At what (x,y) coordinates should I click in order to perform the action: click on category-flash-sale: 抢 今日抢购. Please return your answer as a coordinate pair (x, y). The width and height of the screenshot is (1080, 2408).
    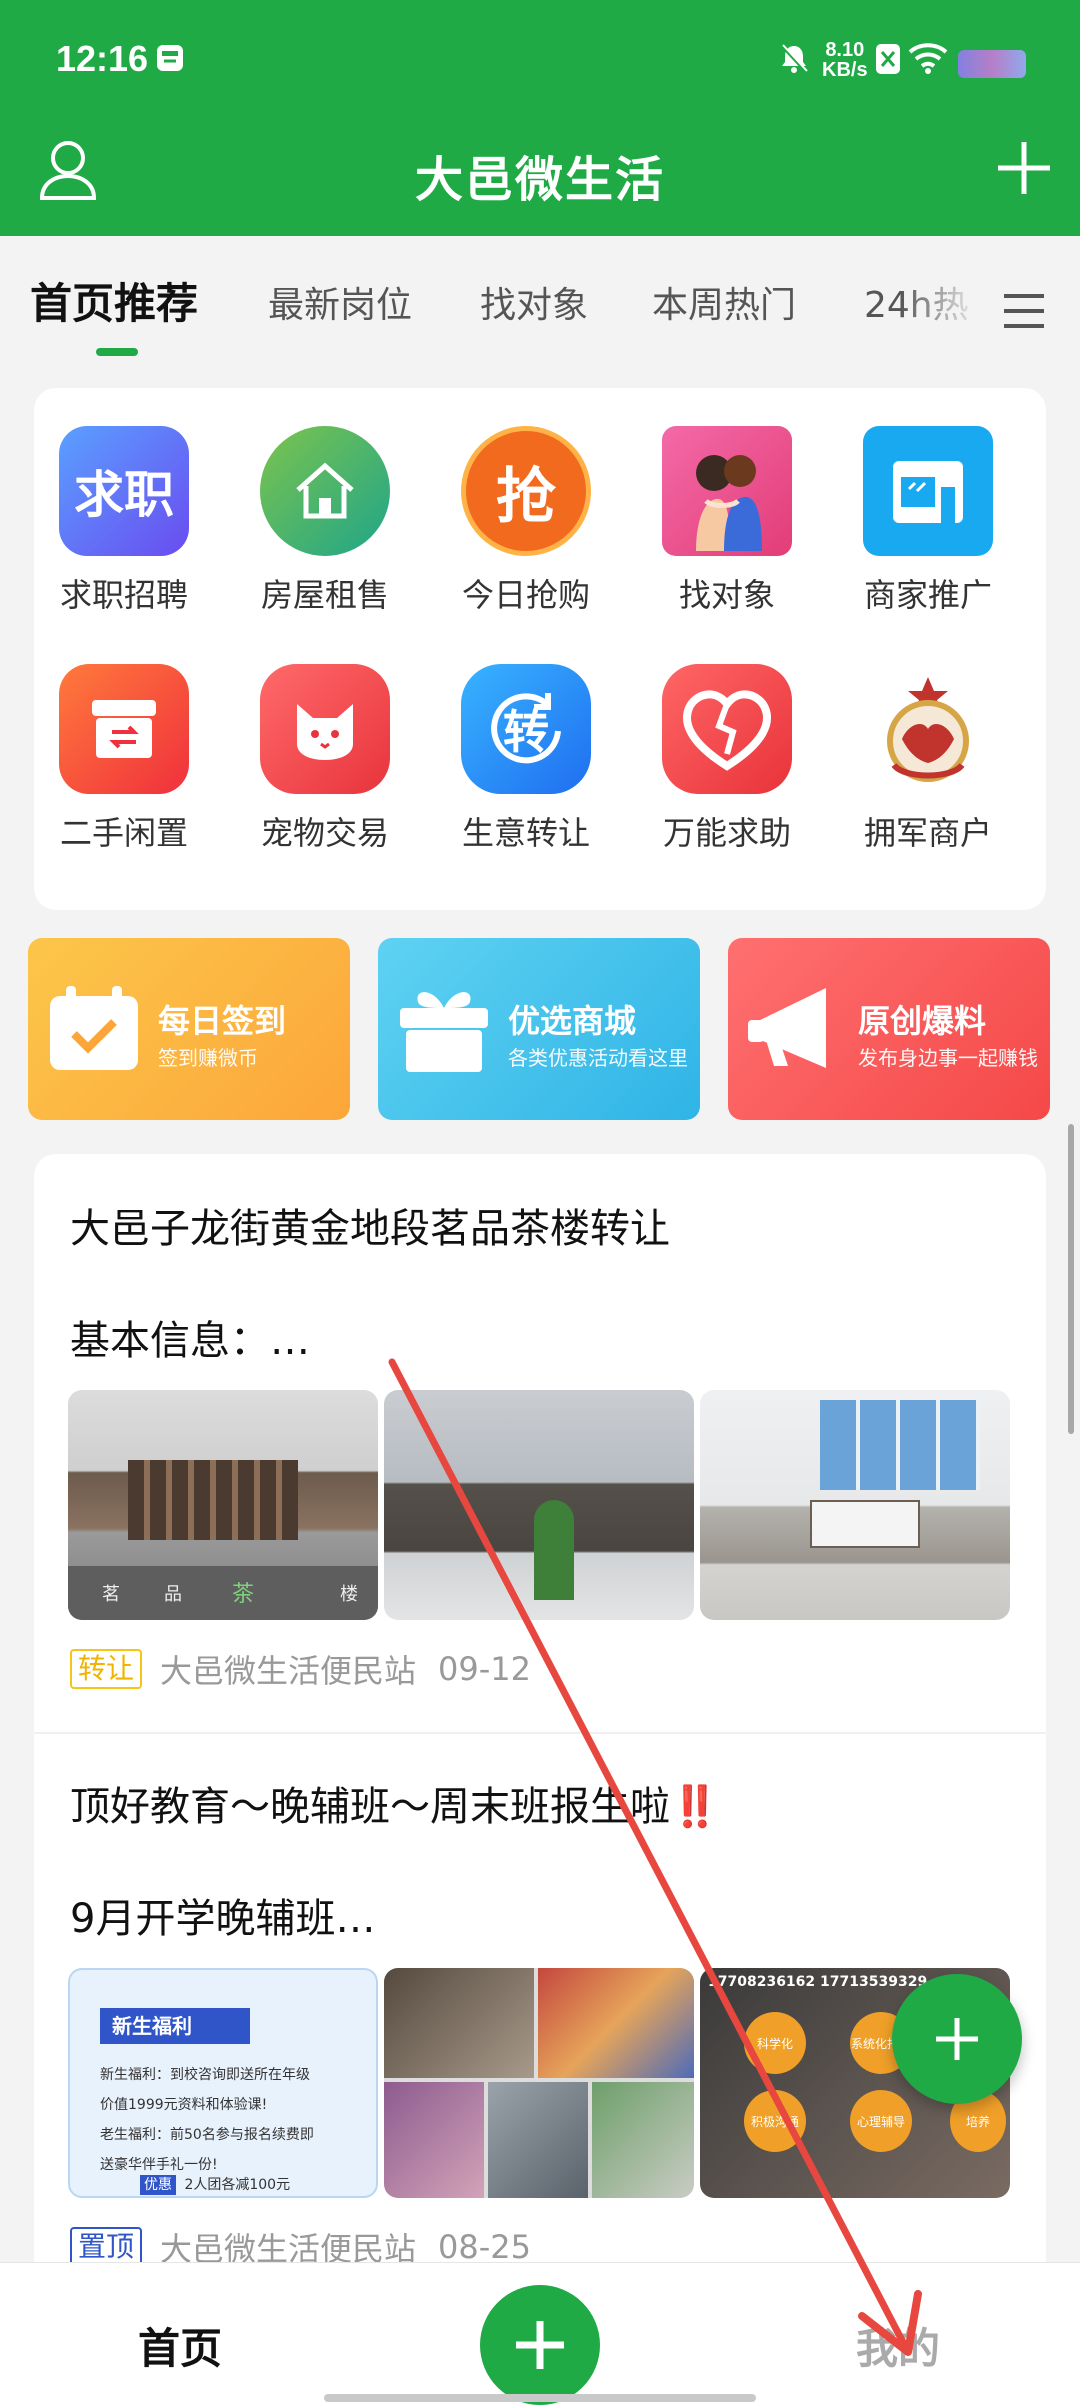
    Looking at the image, I should click on (526, 521).